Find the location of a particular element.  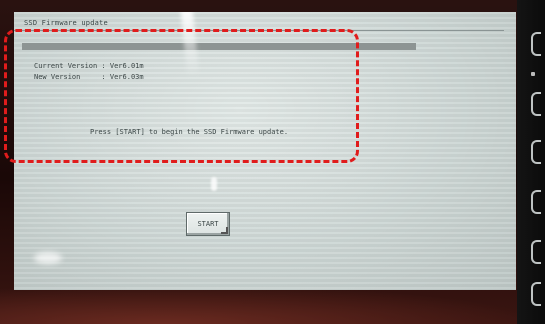

start-button: START is located at coordinates (208, 224).